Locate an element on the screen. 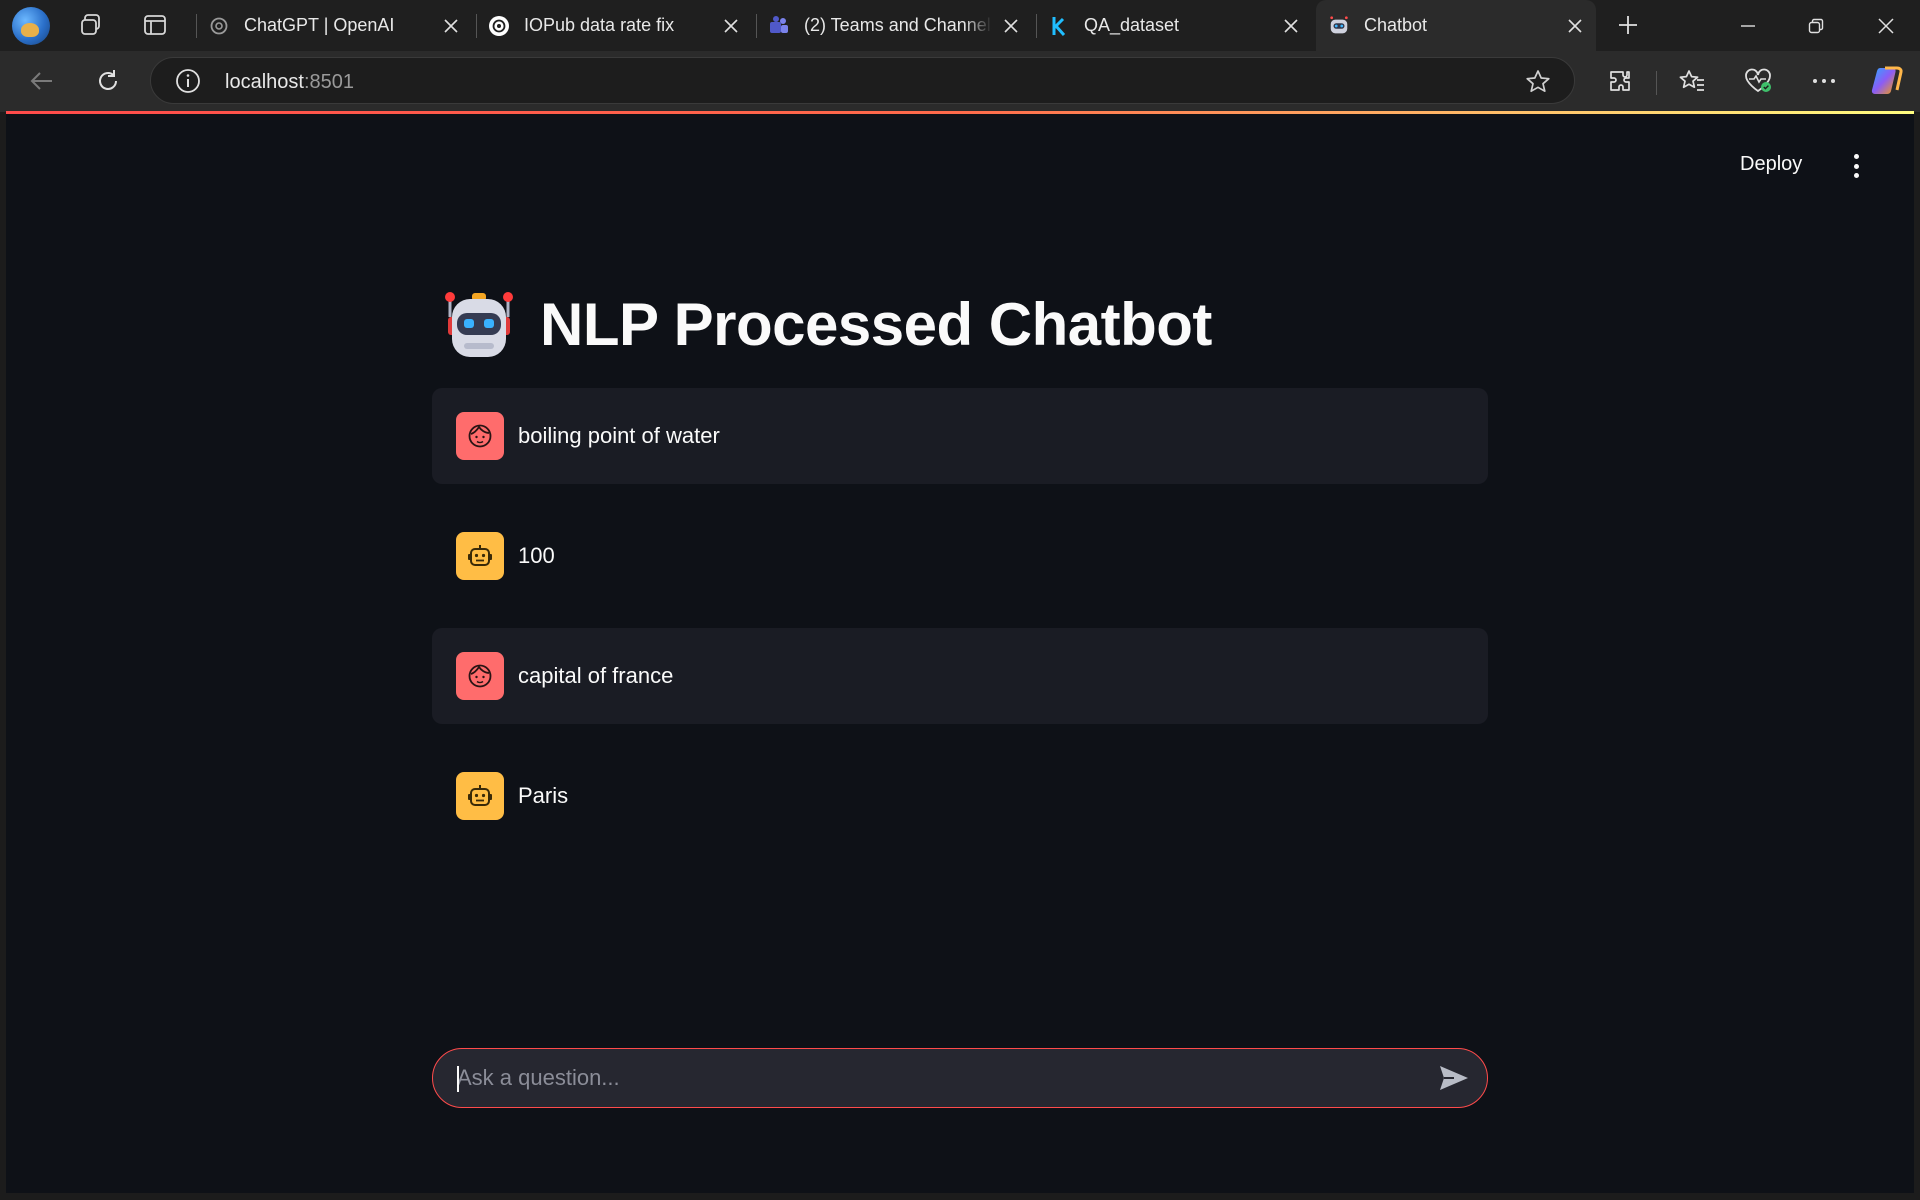  tab-chatgpt: ChatGPT | OpenAI is located at coordinates (334, 25).